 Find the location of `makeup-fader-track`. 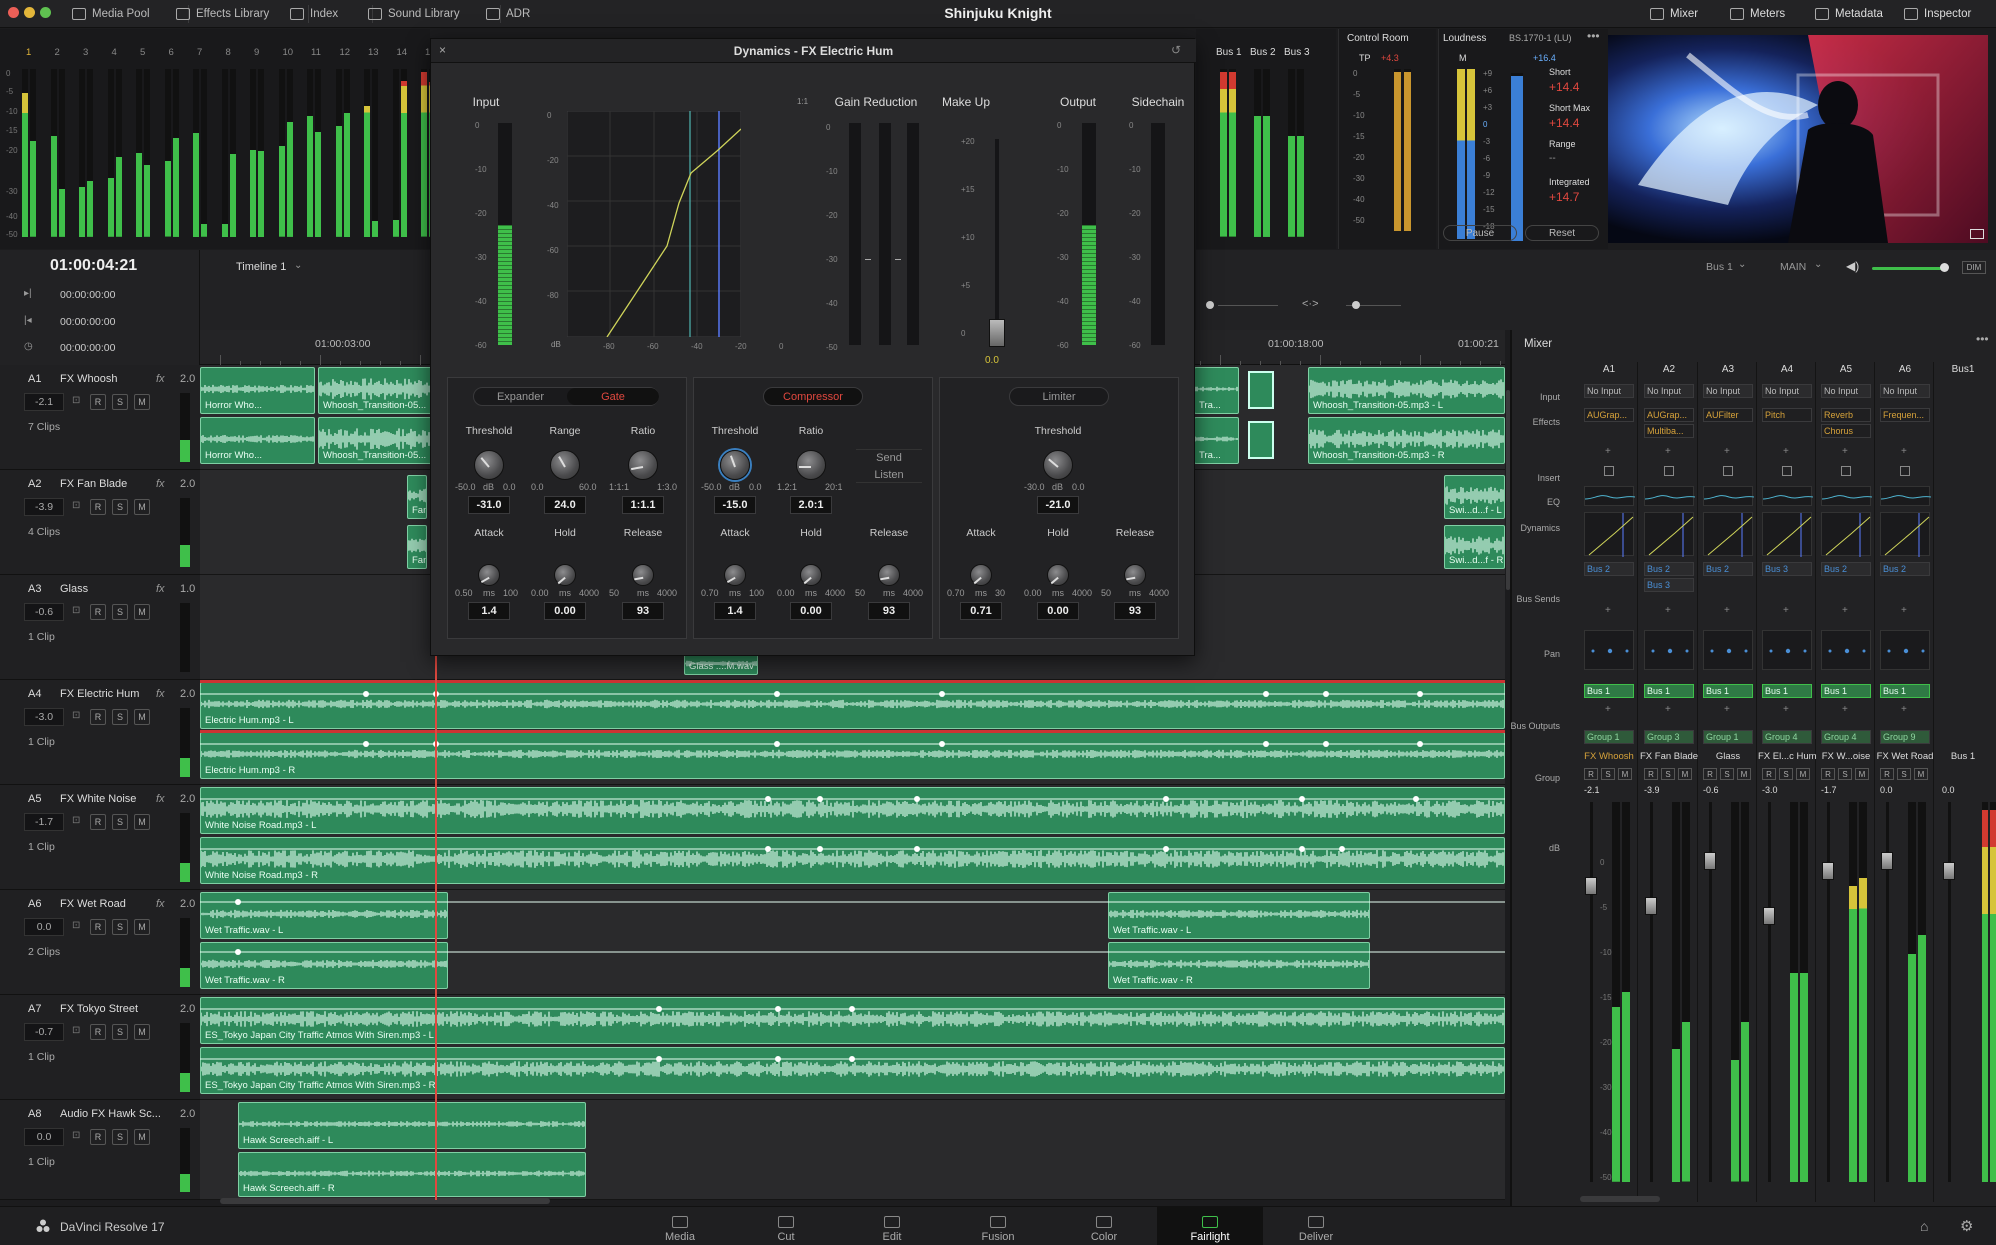

makeup-fader-track is located at coordinates (997, 239).